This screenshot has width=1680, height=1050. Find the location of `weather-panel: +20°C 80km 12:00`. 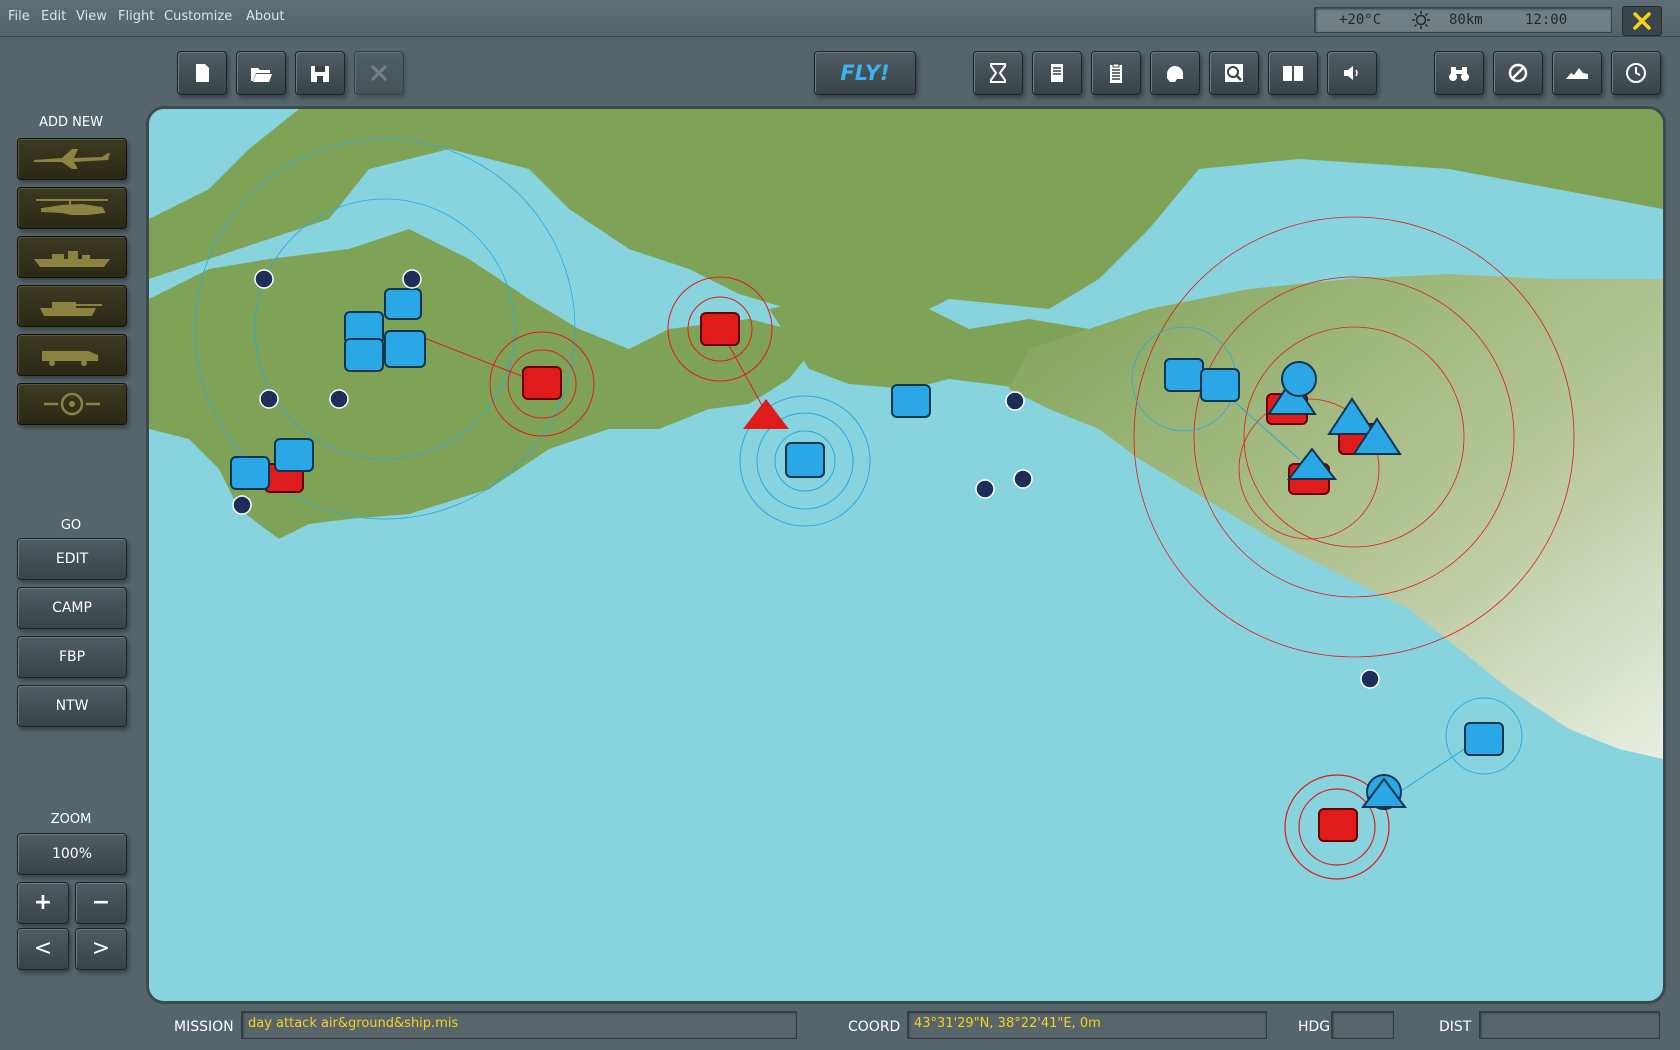

weather-panel: +20°C 80km 12:00 is located at coordinates (1463, 20).